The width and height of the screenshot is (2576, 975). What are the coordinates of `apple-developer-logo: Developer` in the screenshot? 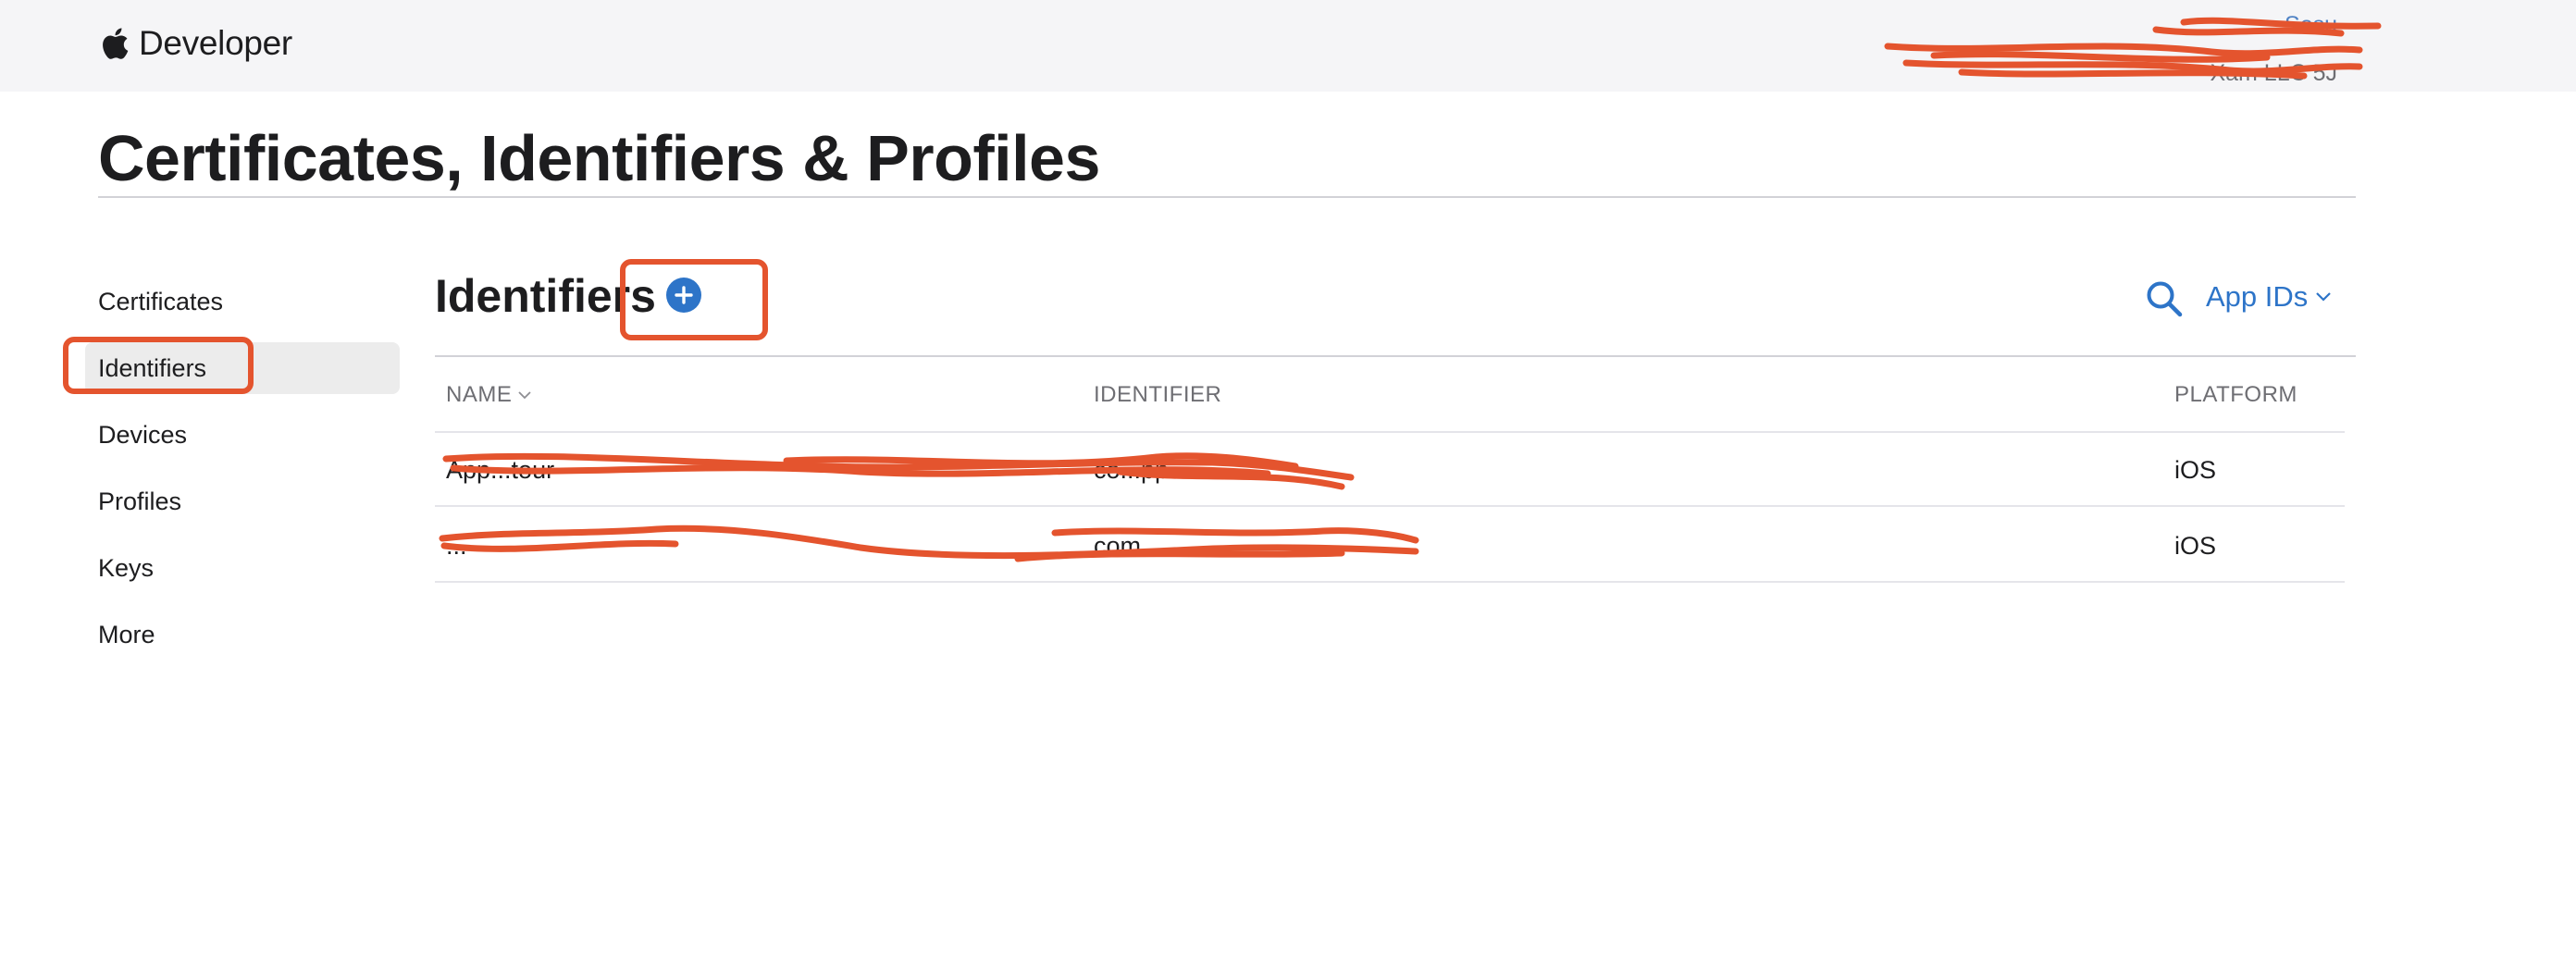 It's located at (195, 43).